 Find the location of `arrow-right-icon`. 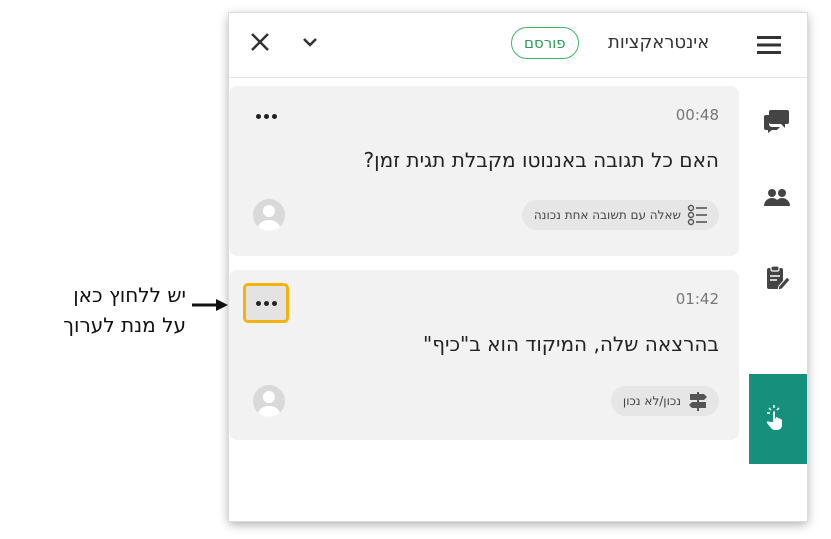

arrow-right-icon is located at coordinates (210, 305).